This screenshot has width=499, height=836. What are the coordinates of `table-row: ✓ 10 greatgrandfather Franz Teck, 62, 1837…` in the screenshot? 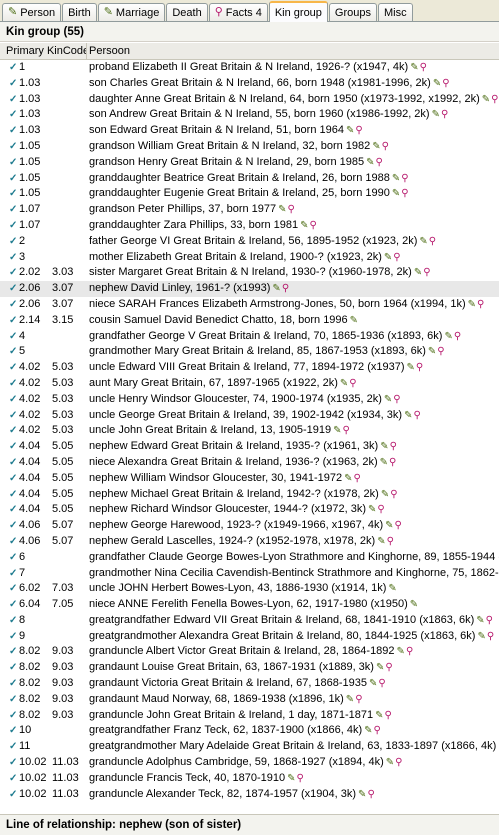 It's located at (249, 731).